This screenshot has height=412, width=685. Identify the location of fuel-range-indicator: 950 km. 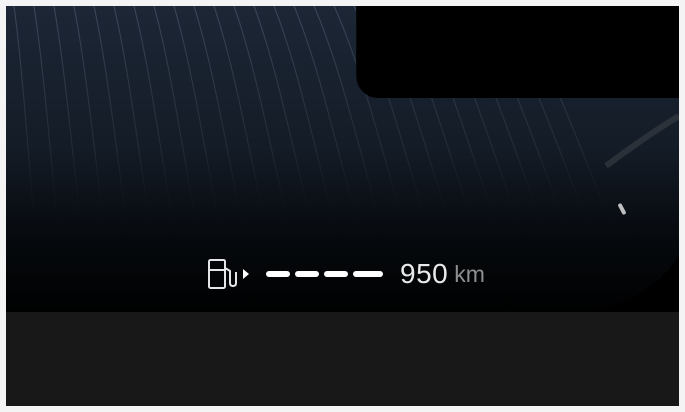
(345, 274).